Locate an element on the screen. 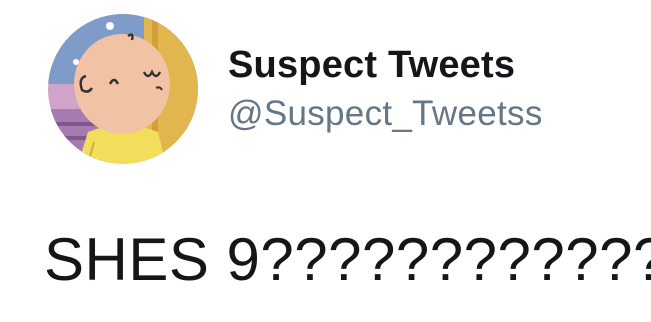  avatar-icon is located at coordinates (123, 89).